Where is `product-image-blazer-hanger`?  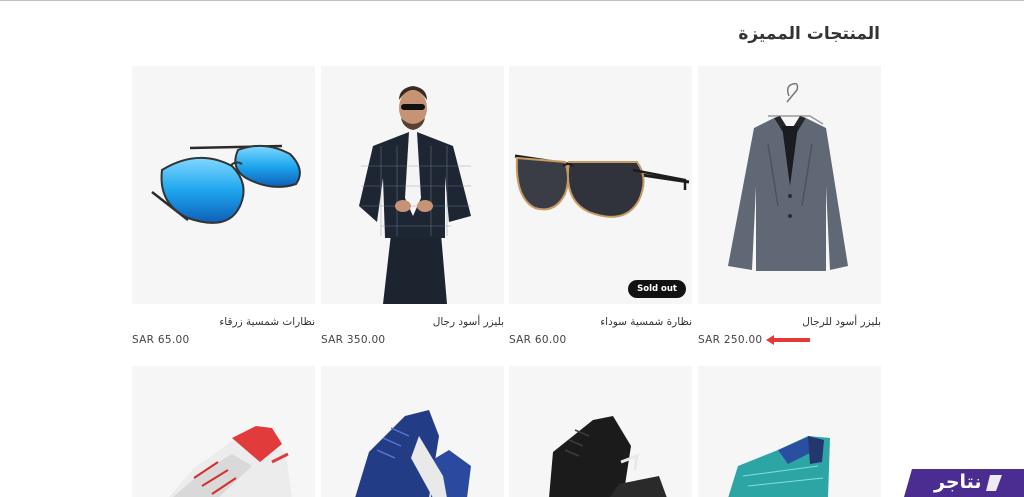
product-image-blazer-hanger is located at coordinates (789, 185).